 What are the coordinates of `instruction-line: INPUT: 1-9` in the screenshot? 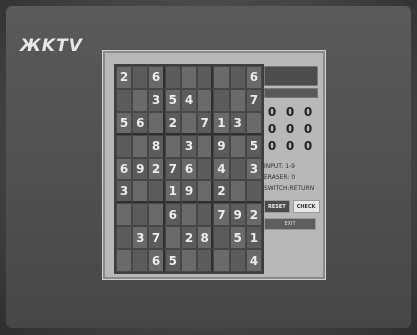 It's located at (280, 166).